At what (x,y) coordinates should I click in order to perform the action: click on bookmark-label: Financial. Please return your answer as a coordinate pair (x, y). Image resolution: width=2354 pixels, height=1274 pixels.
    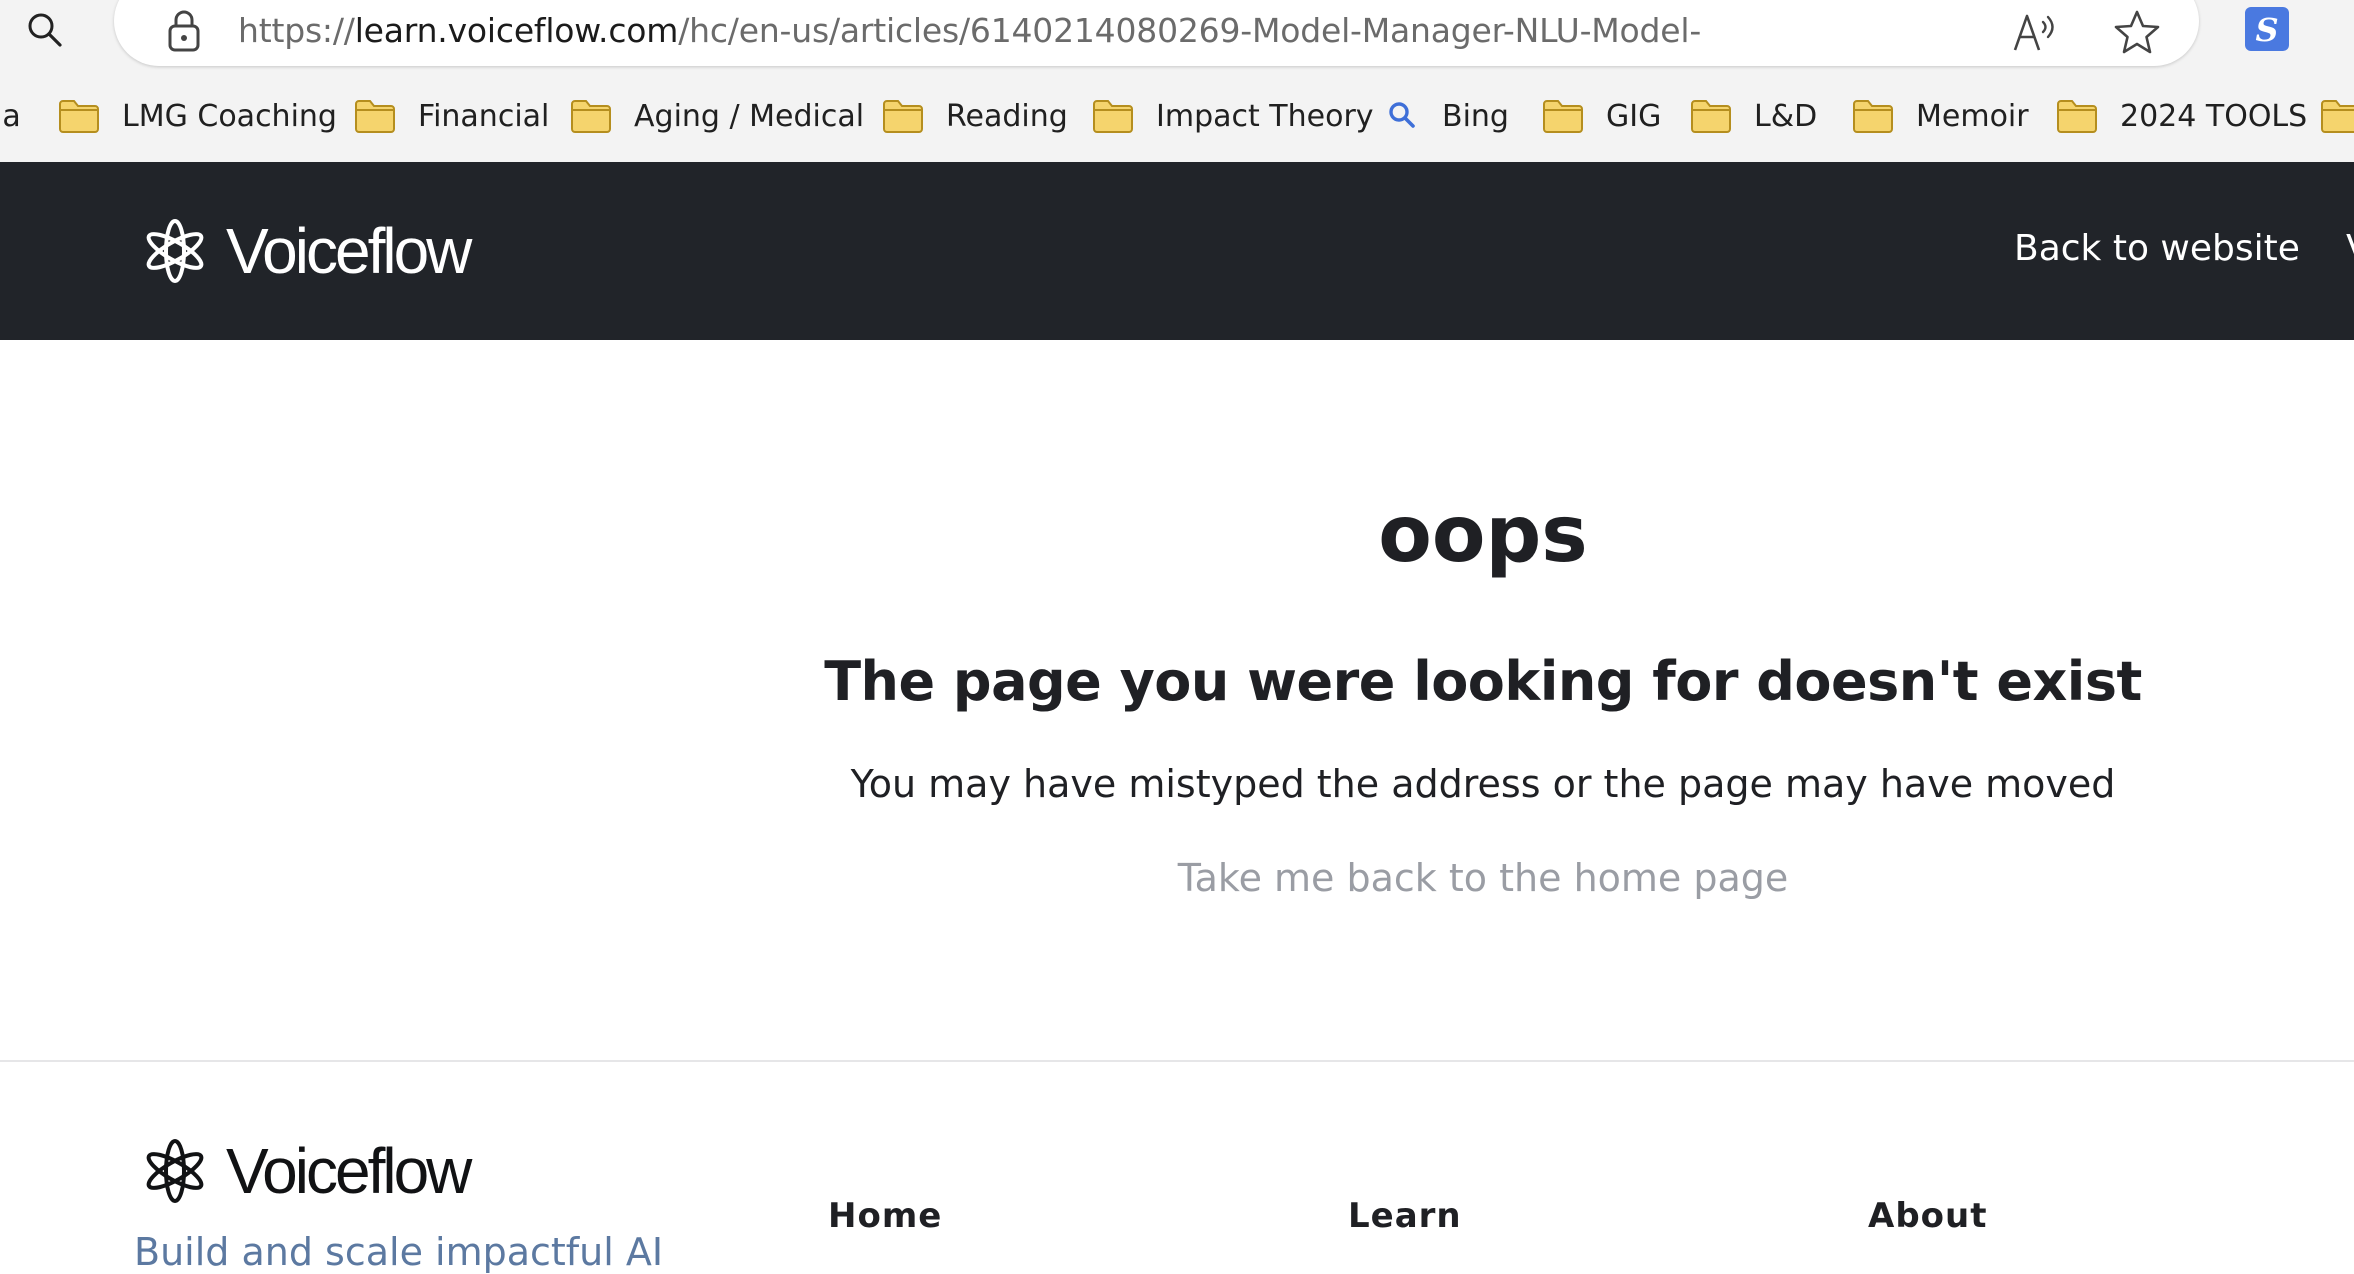
    Looking at the image, I should click on (484, 116).